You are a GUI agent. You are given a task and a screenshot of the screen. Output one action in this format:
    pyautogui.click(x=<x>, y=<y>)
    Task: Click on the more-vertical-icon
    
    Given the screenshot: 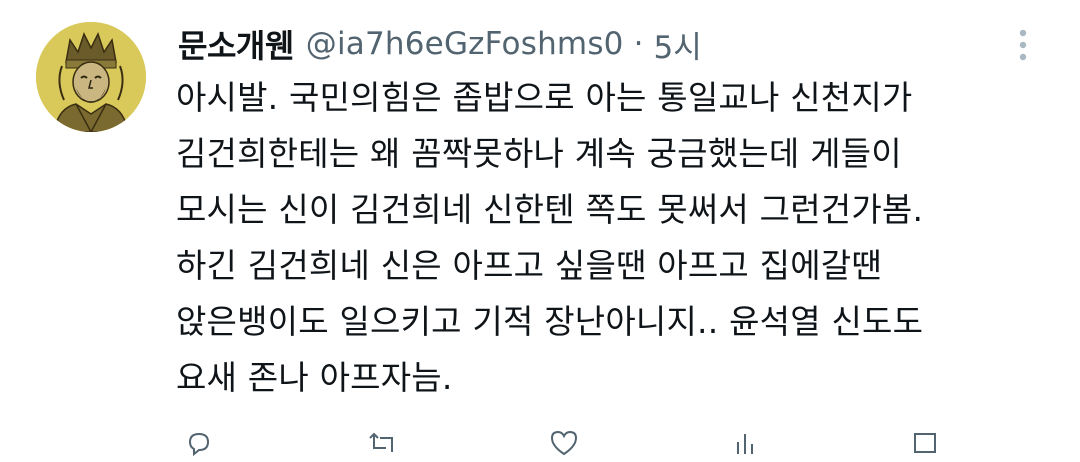 What is the action you would take?
    pyautogui.click(x=1023, y=46)
    